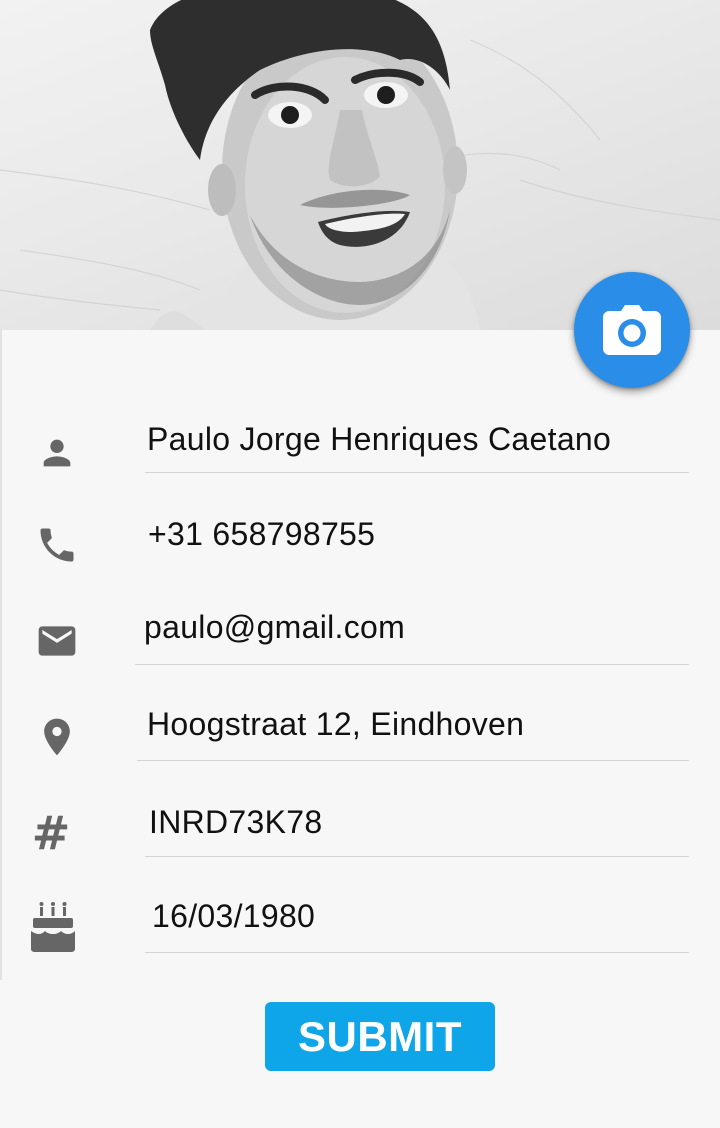  Describe the element at coordinates (235, 822) in the screenshot. I see `code-field: INRD73K78` at that location.